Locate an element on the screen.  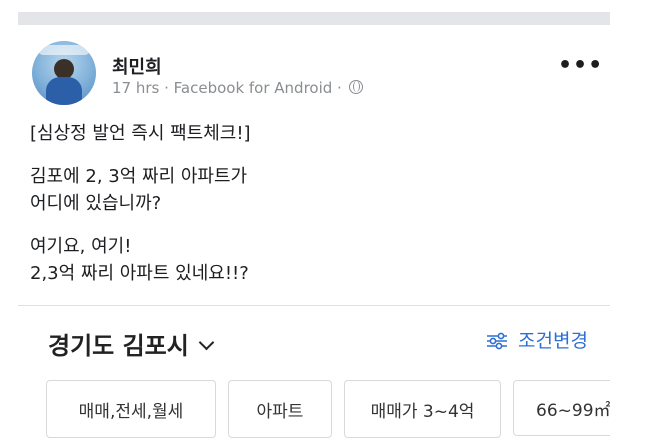
chip-property-type: 아파트 is located at coordinates (280, 409).